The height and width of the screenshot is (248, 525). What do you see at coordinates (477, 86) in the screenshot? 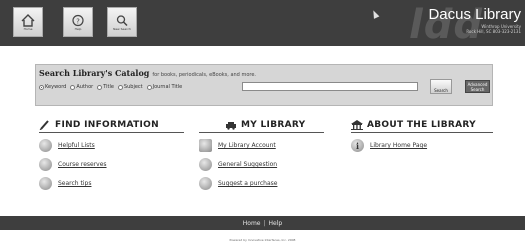
I see `advanced-search-button: Advanced Search` at bounding box center [477, 86].